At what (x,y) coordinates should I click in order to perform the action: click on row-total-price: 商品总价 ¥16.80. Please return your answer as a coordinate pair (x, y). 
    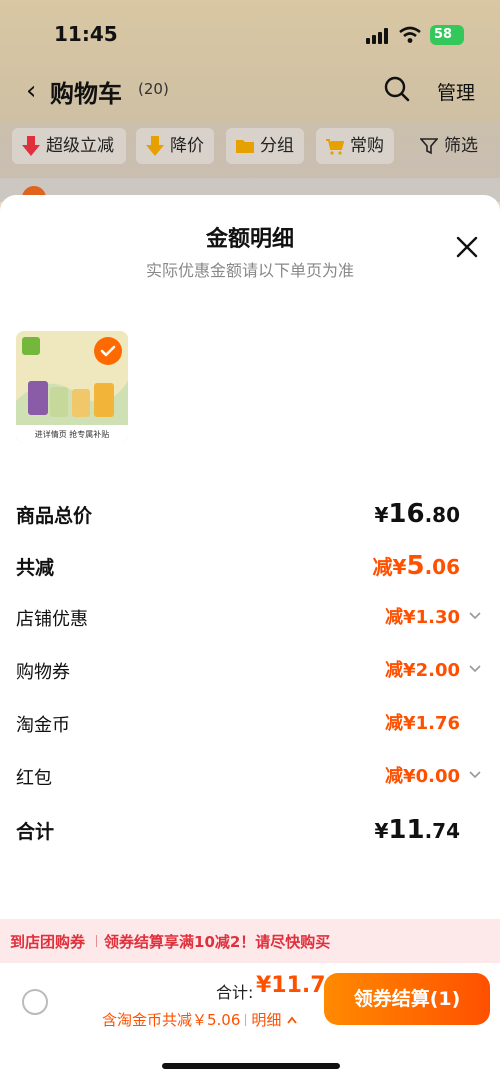
    Looking at the image, I should click on (250, 514).